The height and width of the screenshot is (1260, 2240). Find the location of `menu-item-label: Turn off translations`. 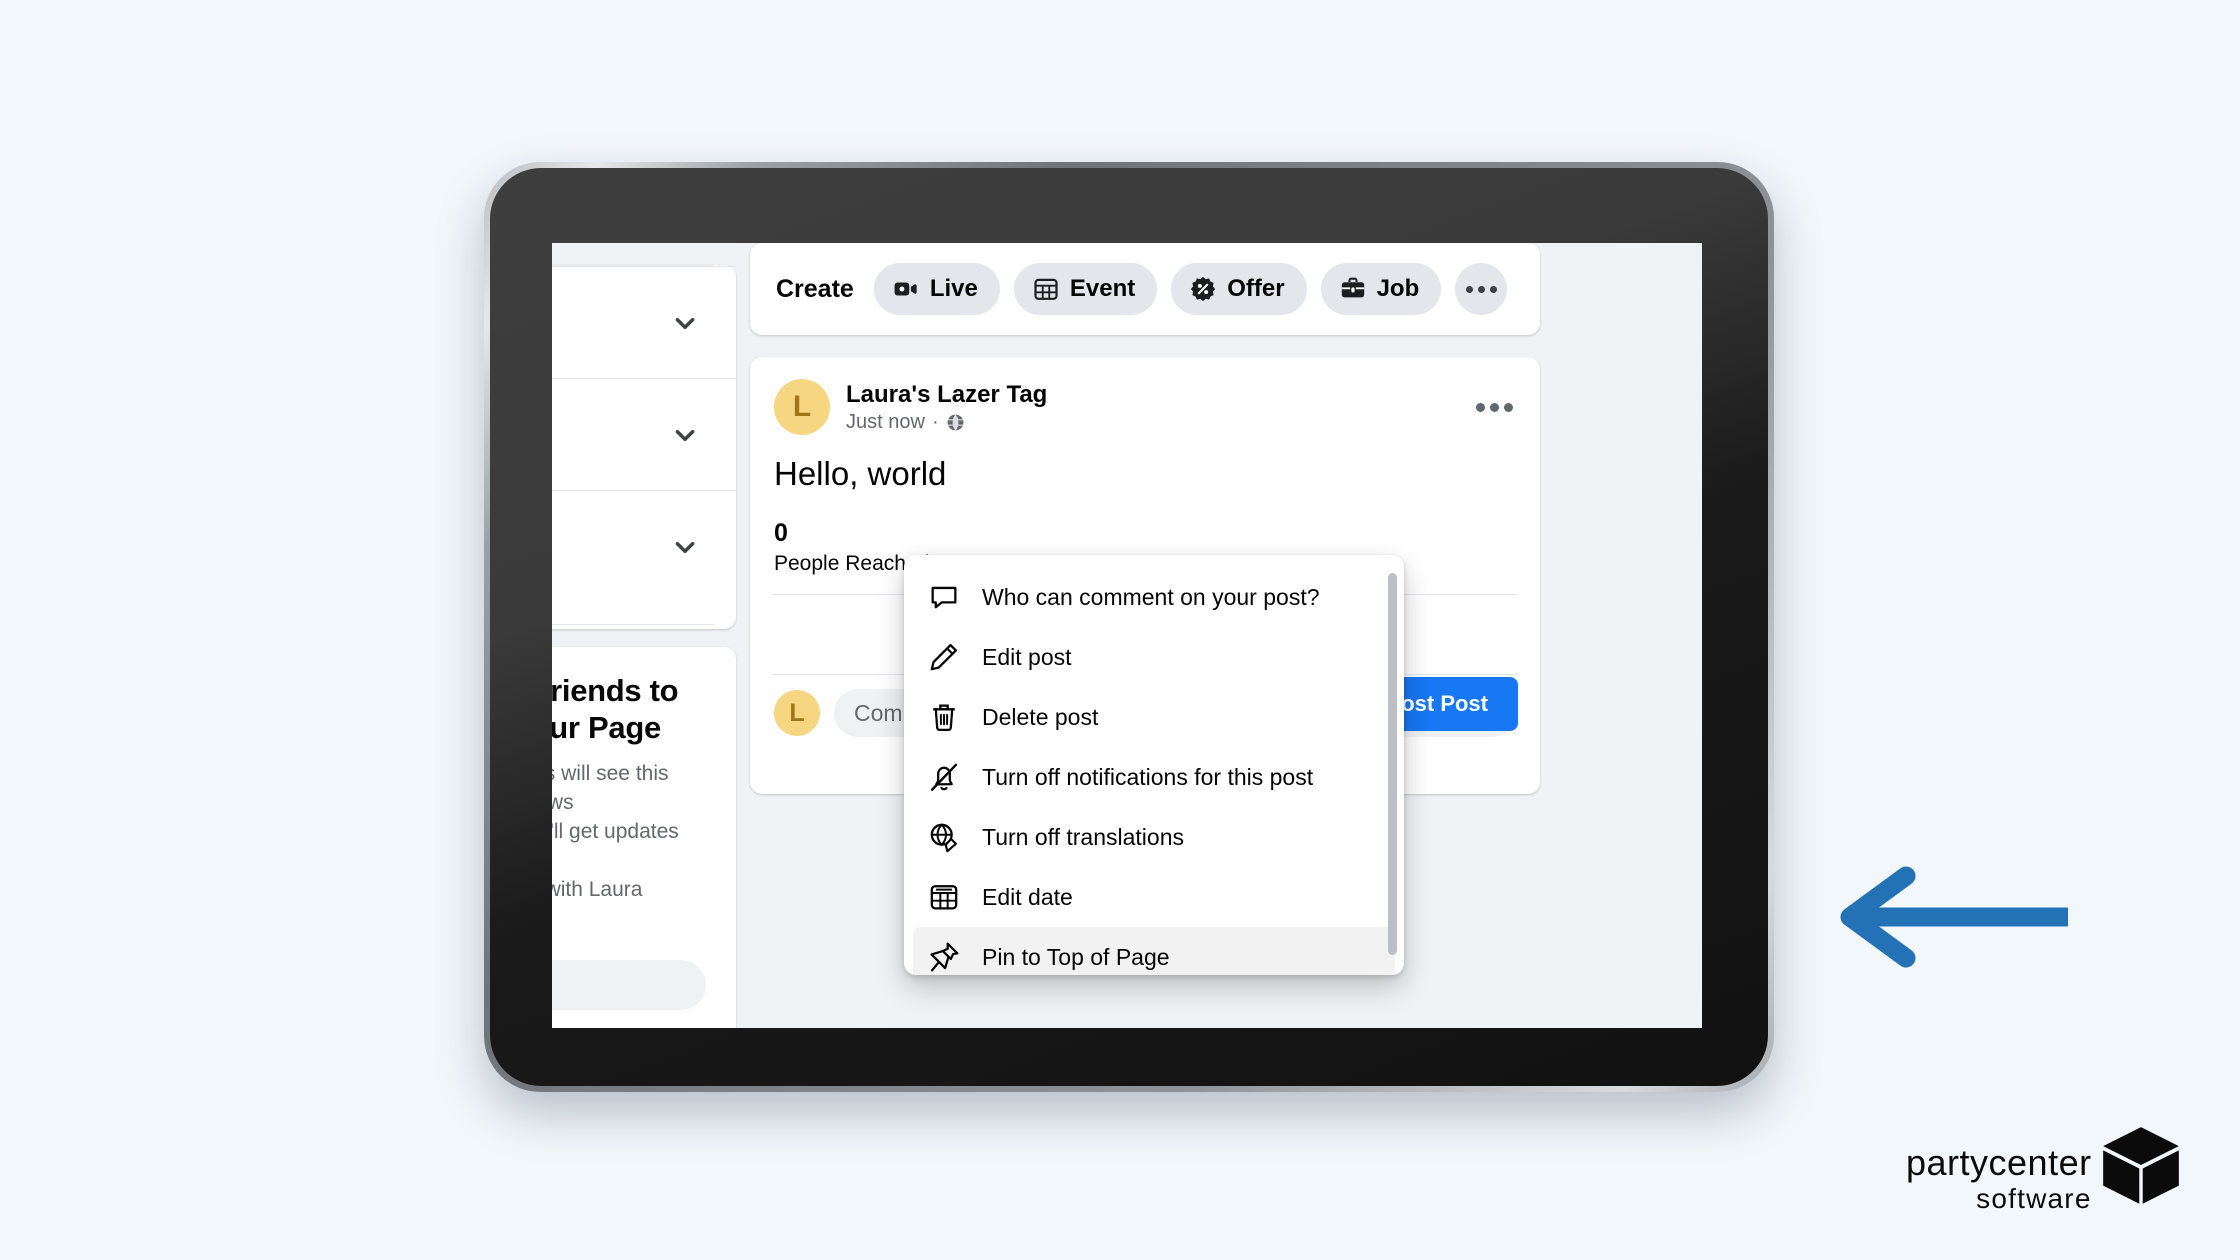

menu-item-label: Turn off translations is located at coordinates (1083, 836).